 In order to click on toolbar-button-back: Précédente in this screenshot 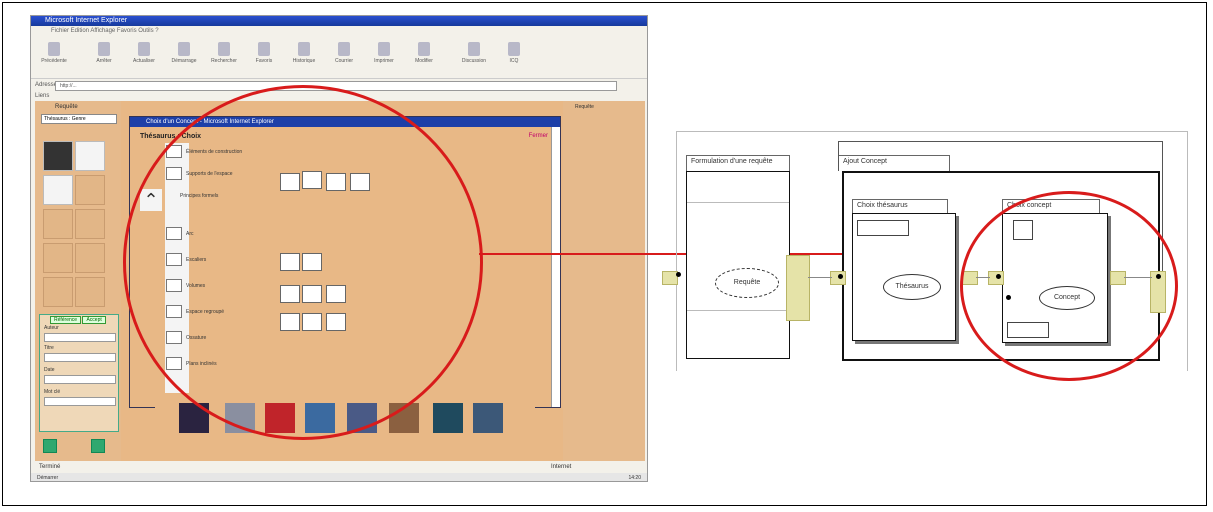, I will do `click(54, 53)`.